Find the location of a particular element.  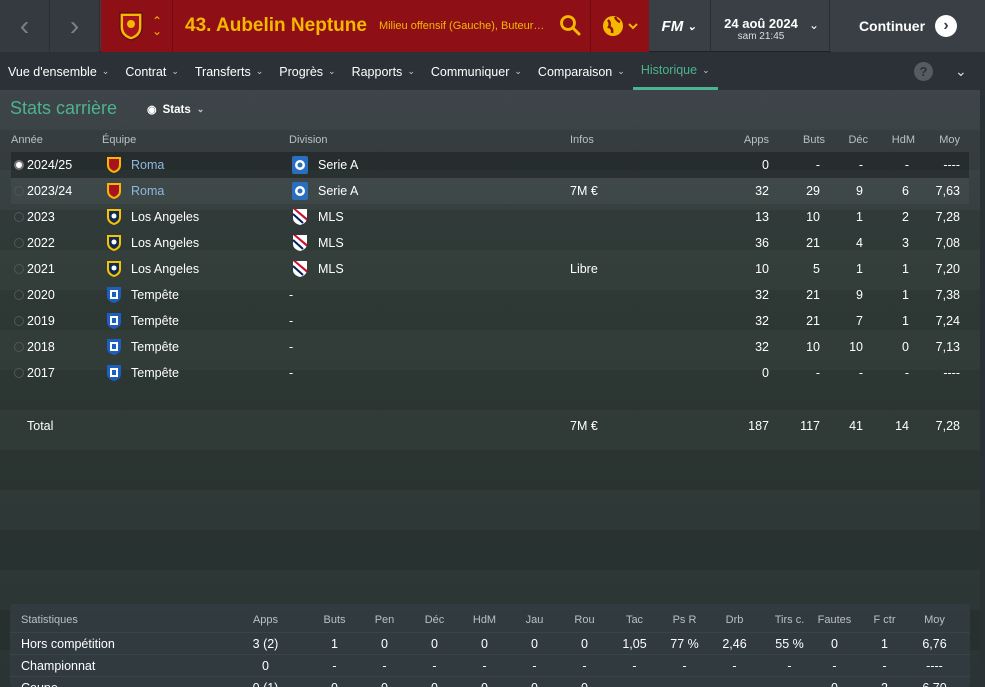

date-button: 24 aoû 2024 sam 21:45 ⌄ is located at coordinates (770, 26).